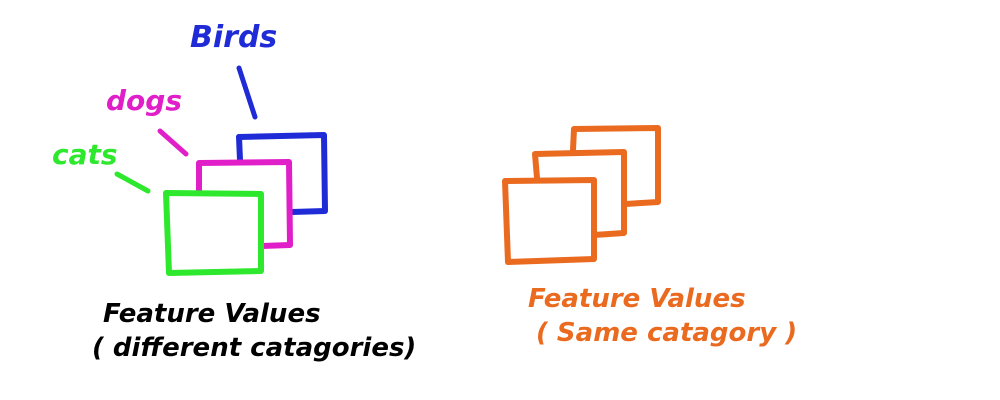 This screenshot has width=1000, height=400. I want to click on dogs-label: dogs, so click(144, 100).